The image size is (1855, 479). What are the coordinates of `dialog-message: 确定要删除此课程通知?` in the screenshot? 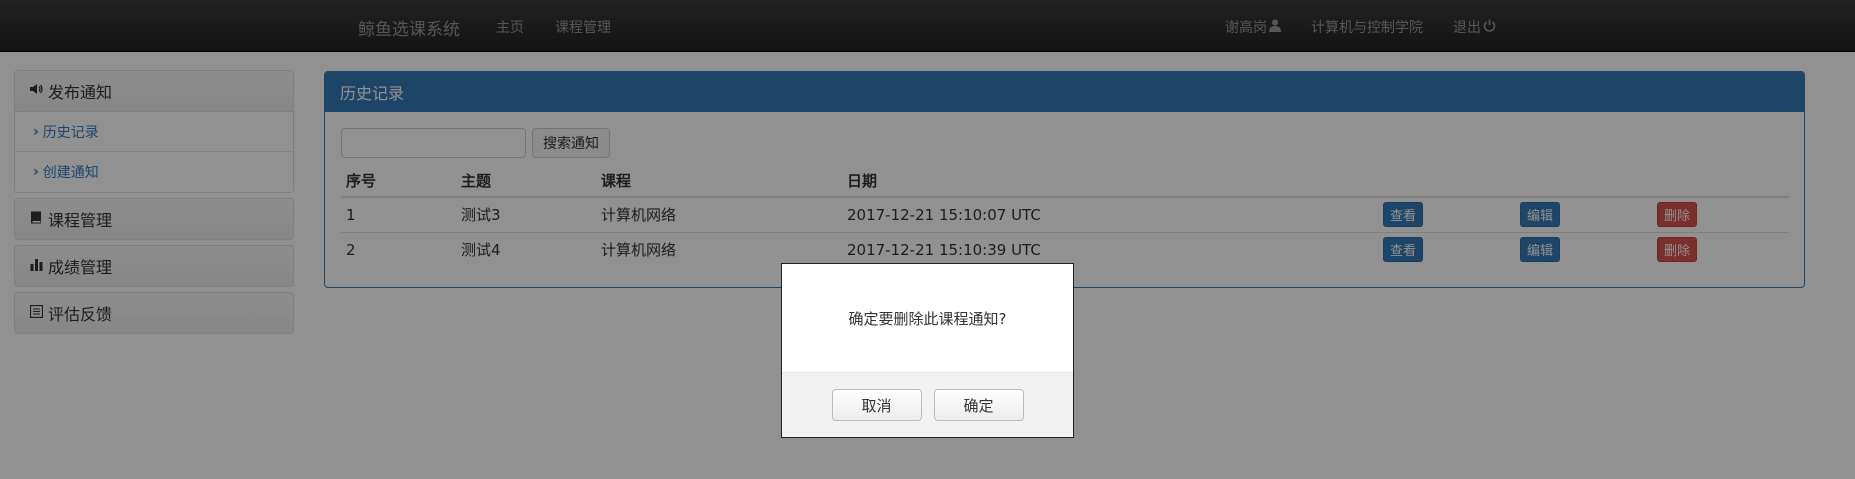 It's located at (927, 318).